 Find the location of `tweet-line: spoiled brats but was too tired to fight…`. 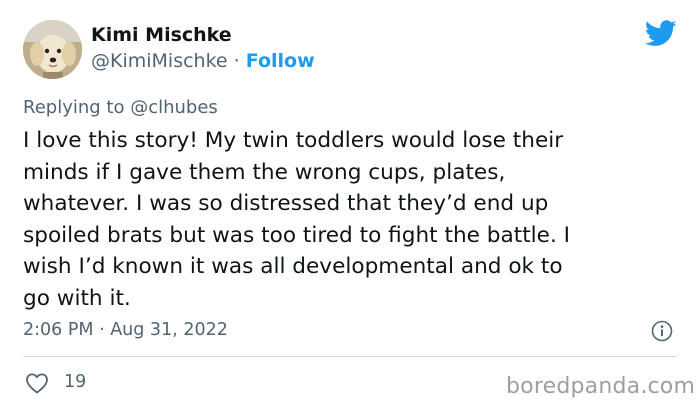

tweet-line: spoiled brats but was too tired to fight… is located at coordinates (297, 235).